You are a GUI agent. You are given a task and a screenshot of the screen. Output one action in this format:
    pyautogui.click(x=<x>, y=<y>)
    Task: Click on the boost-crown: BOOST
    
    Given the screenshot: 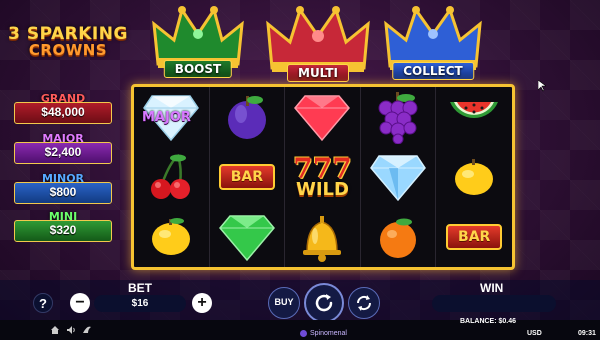 What is the action you would take?
    pyautogui.click(x=198, y=41)
    